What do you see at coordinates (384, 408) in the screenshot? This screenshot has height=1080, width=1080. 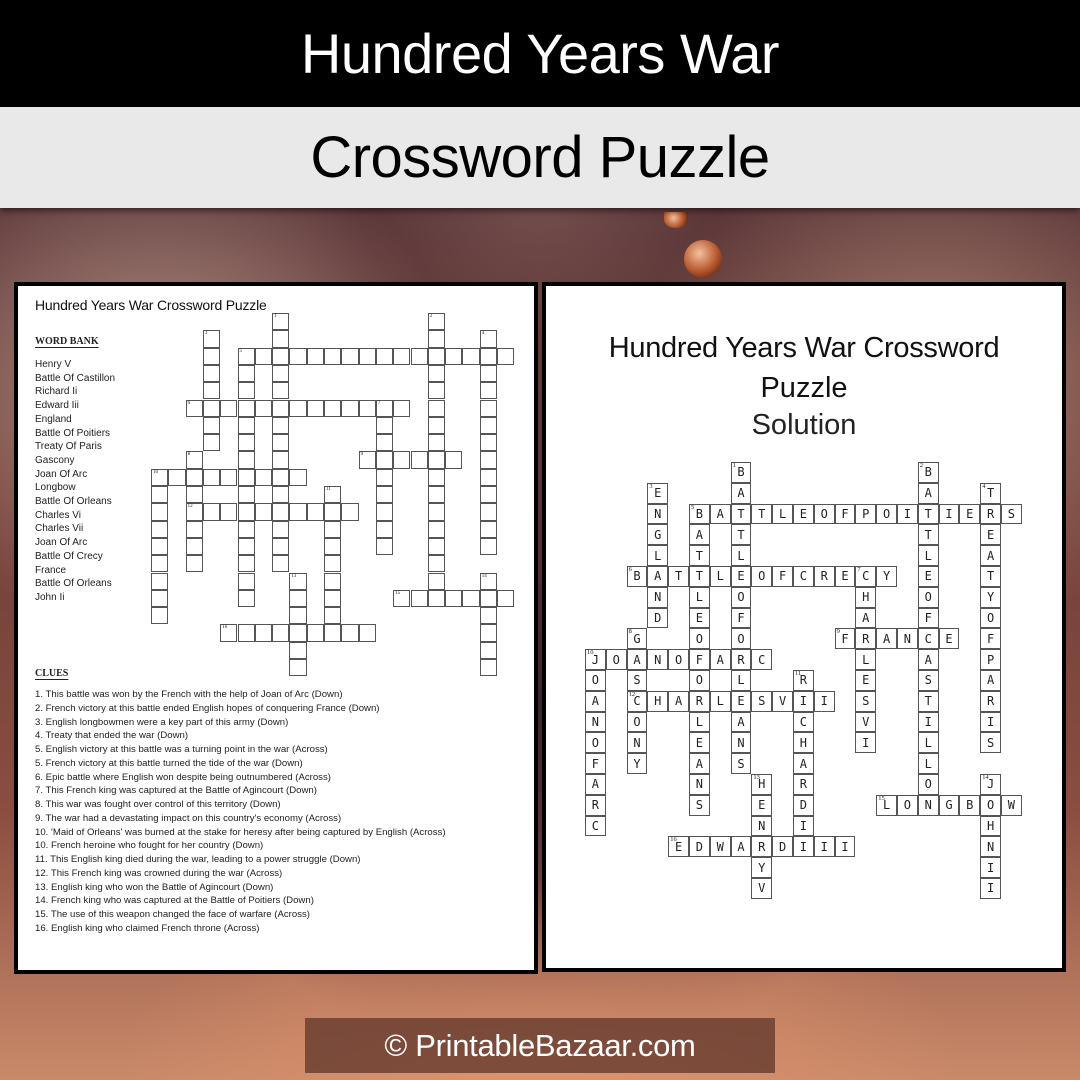 I see `puzzle-cell: 7` at bounding box center [384, 408].